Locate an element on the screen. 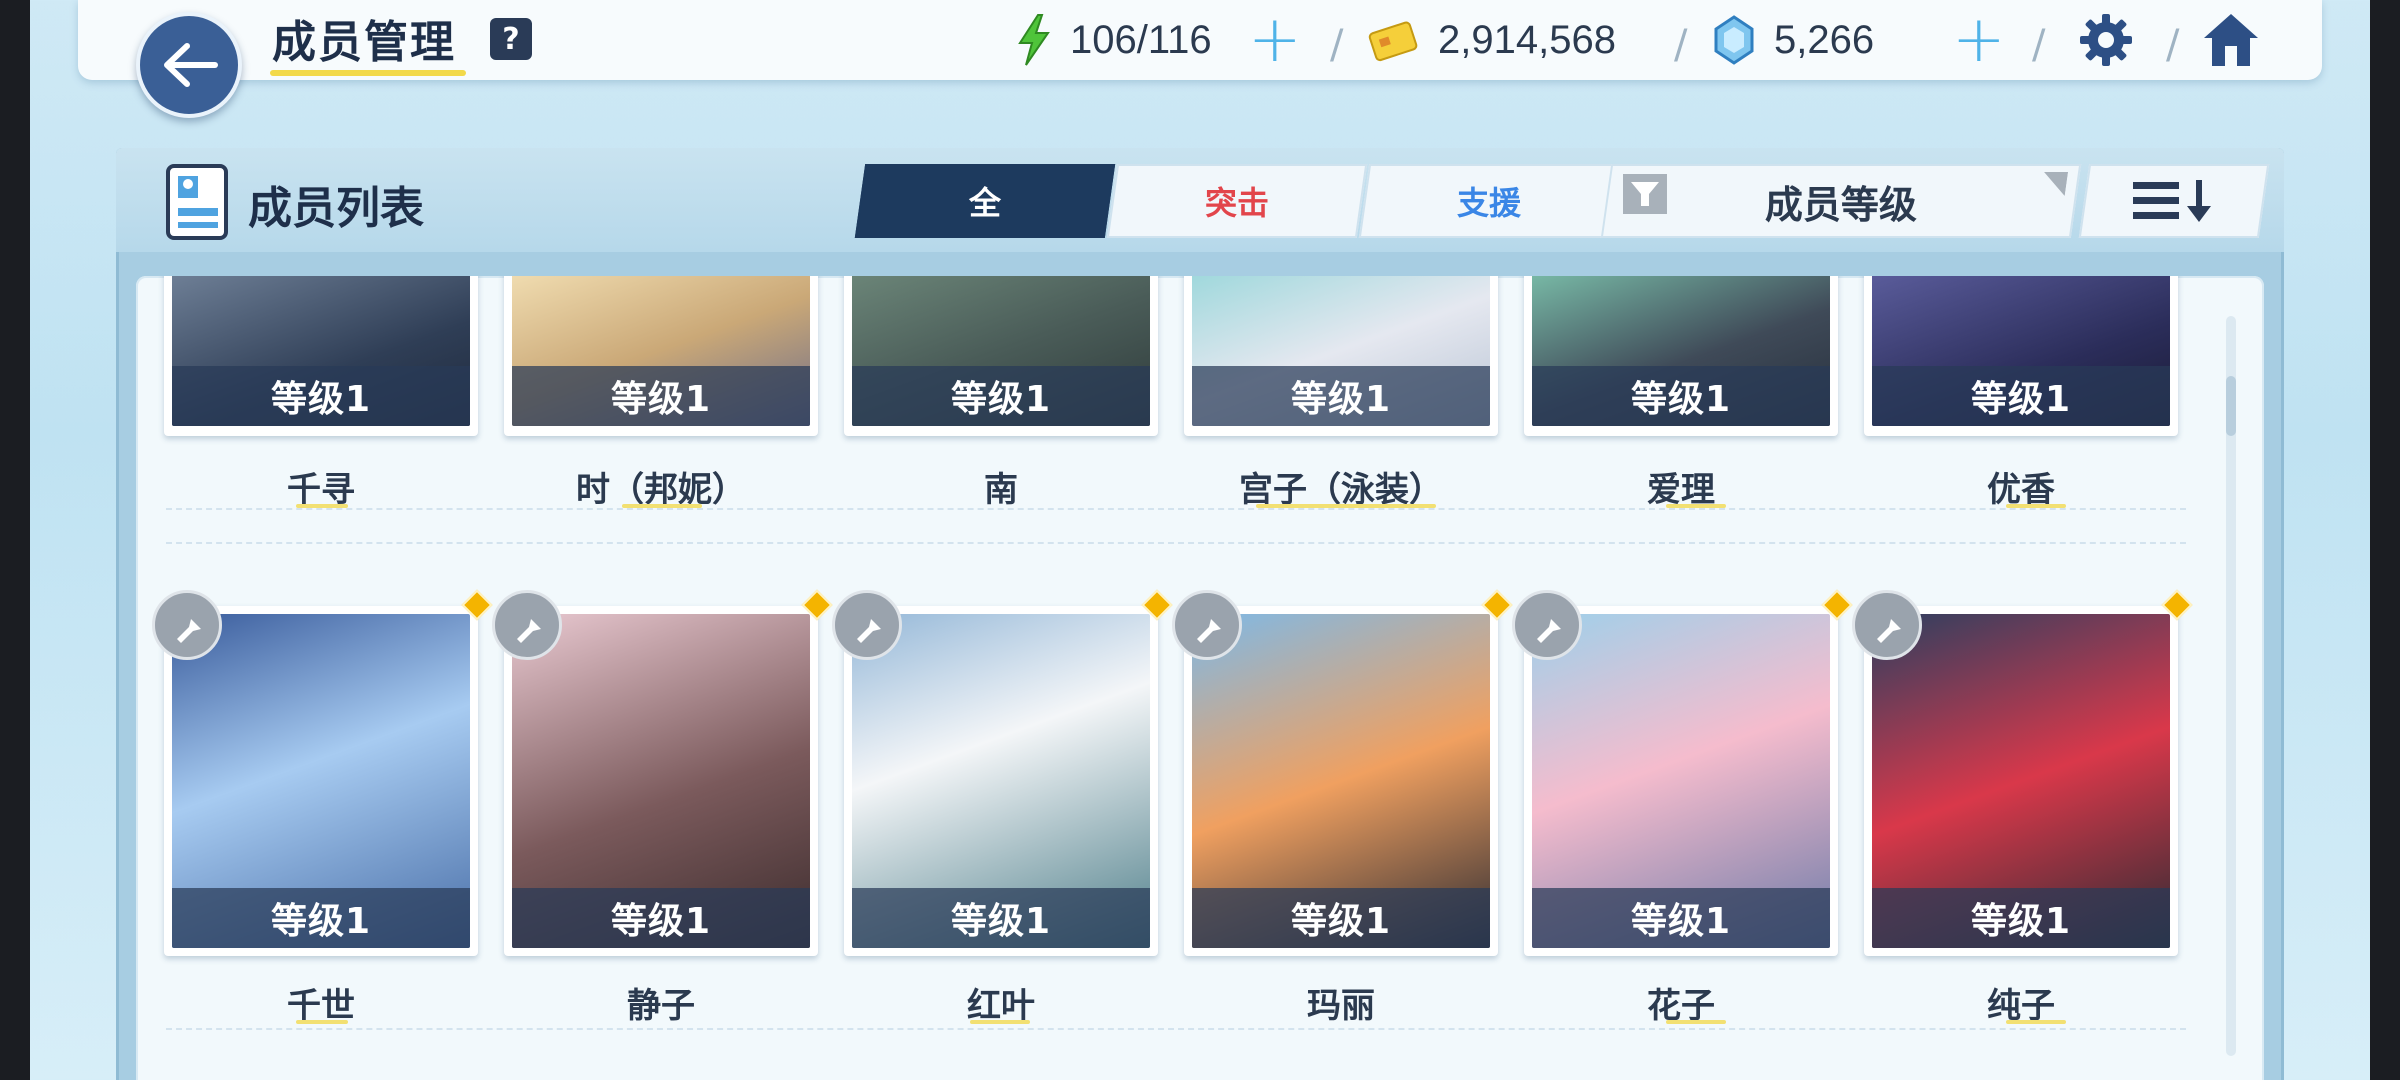  filter-icon is located at coordinates (1644, 194).